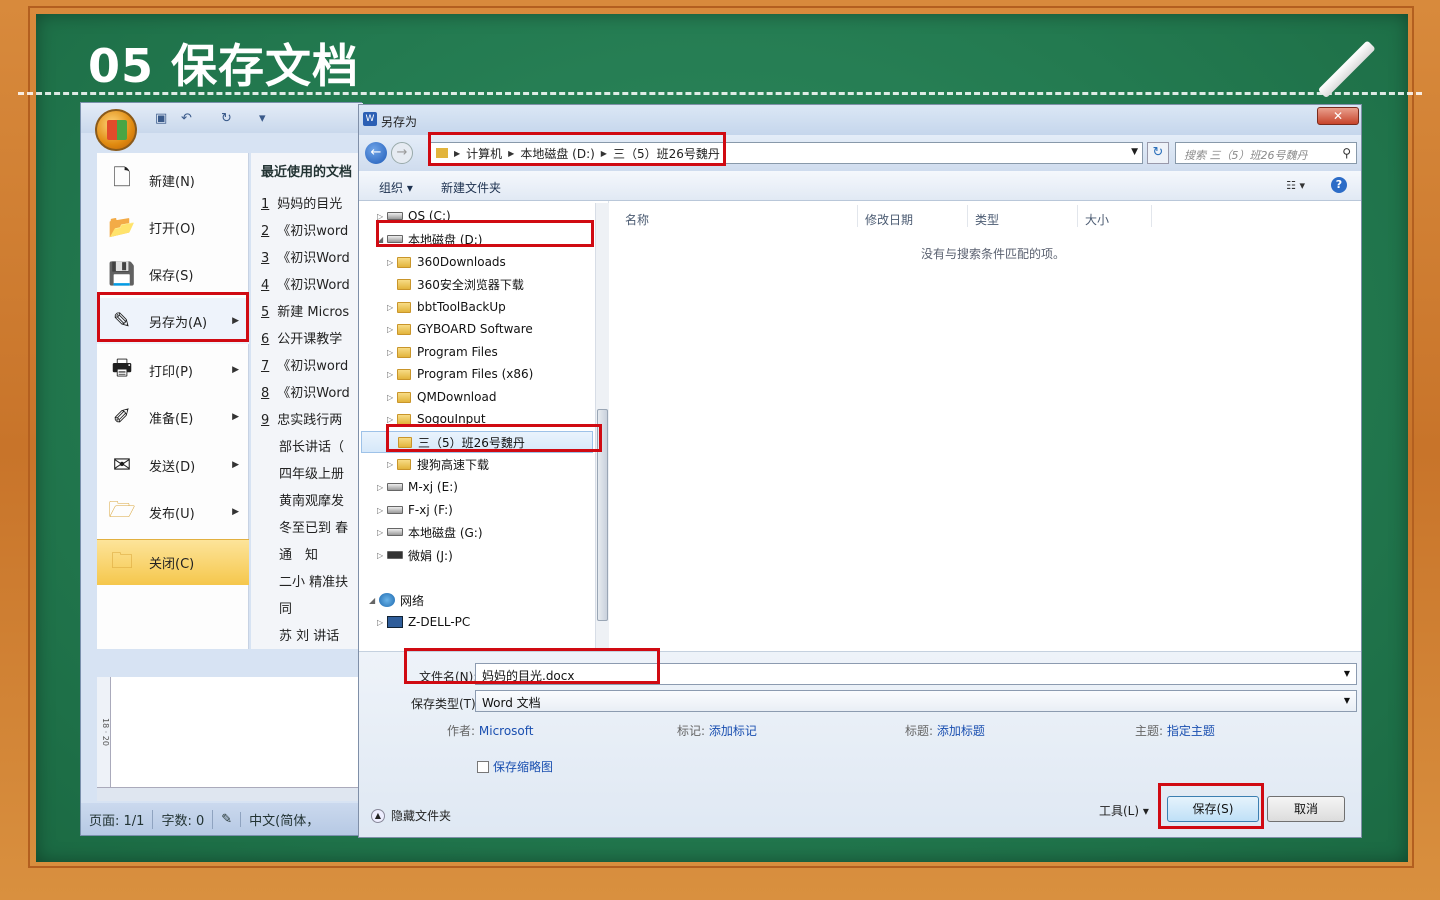 The image size is (1440, 900). Describe the element at coordinates (304, 367) in the screenshot. I see `recent-item: 7 《初识word` at that location.